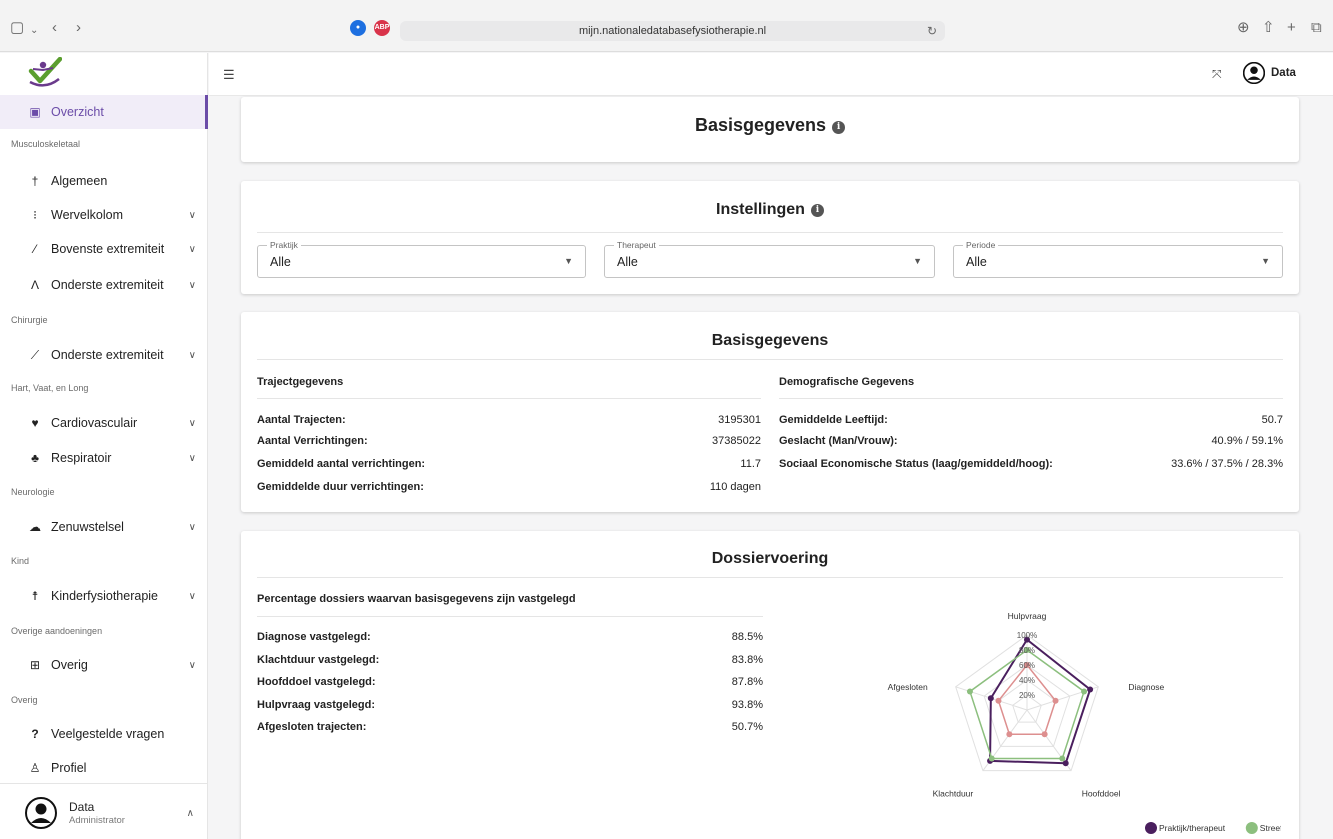 This screenshot has width=1333, height=839. I want to click on user-gear-icon: ♙, so click(35, 768).